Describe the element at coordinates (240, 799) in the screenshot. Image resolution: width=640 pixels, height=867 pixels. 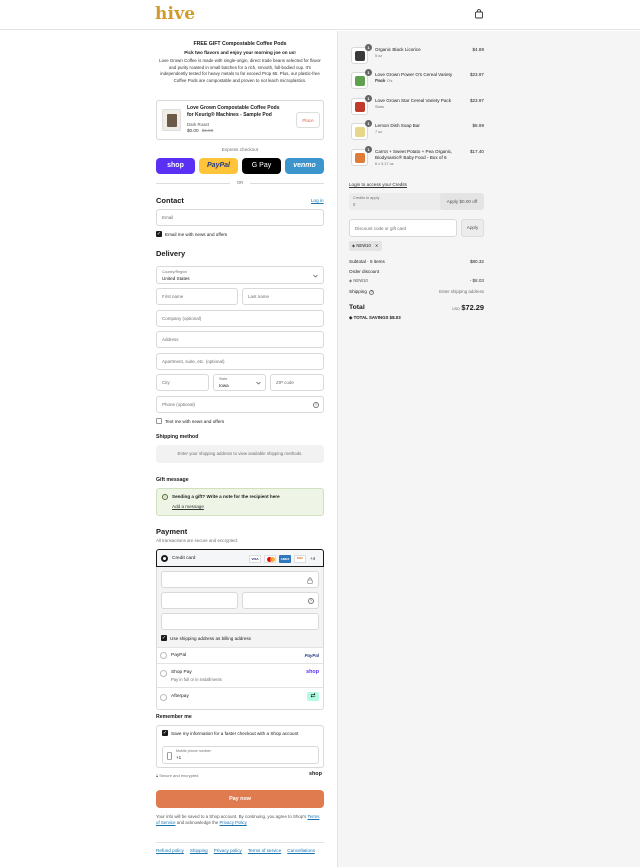
I see `pay-now-button: Pay now` at that location.